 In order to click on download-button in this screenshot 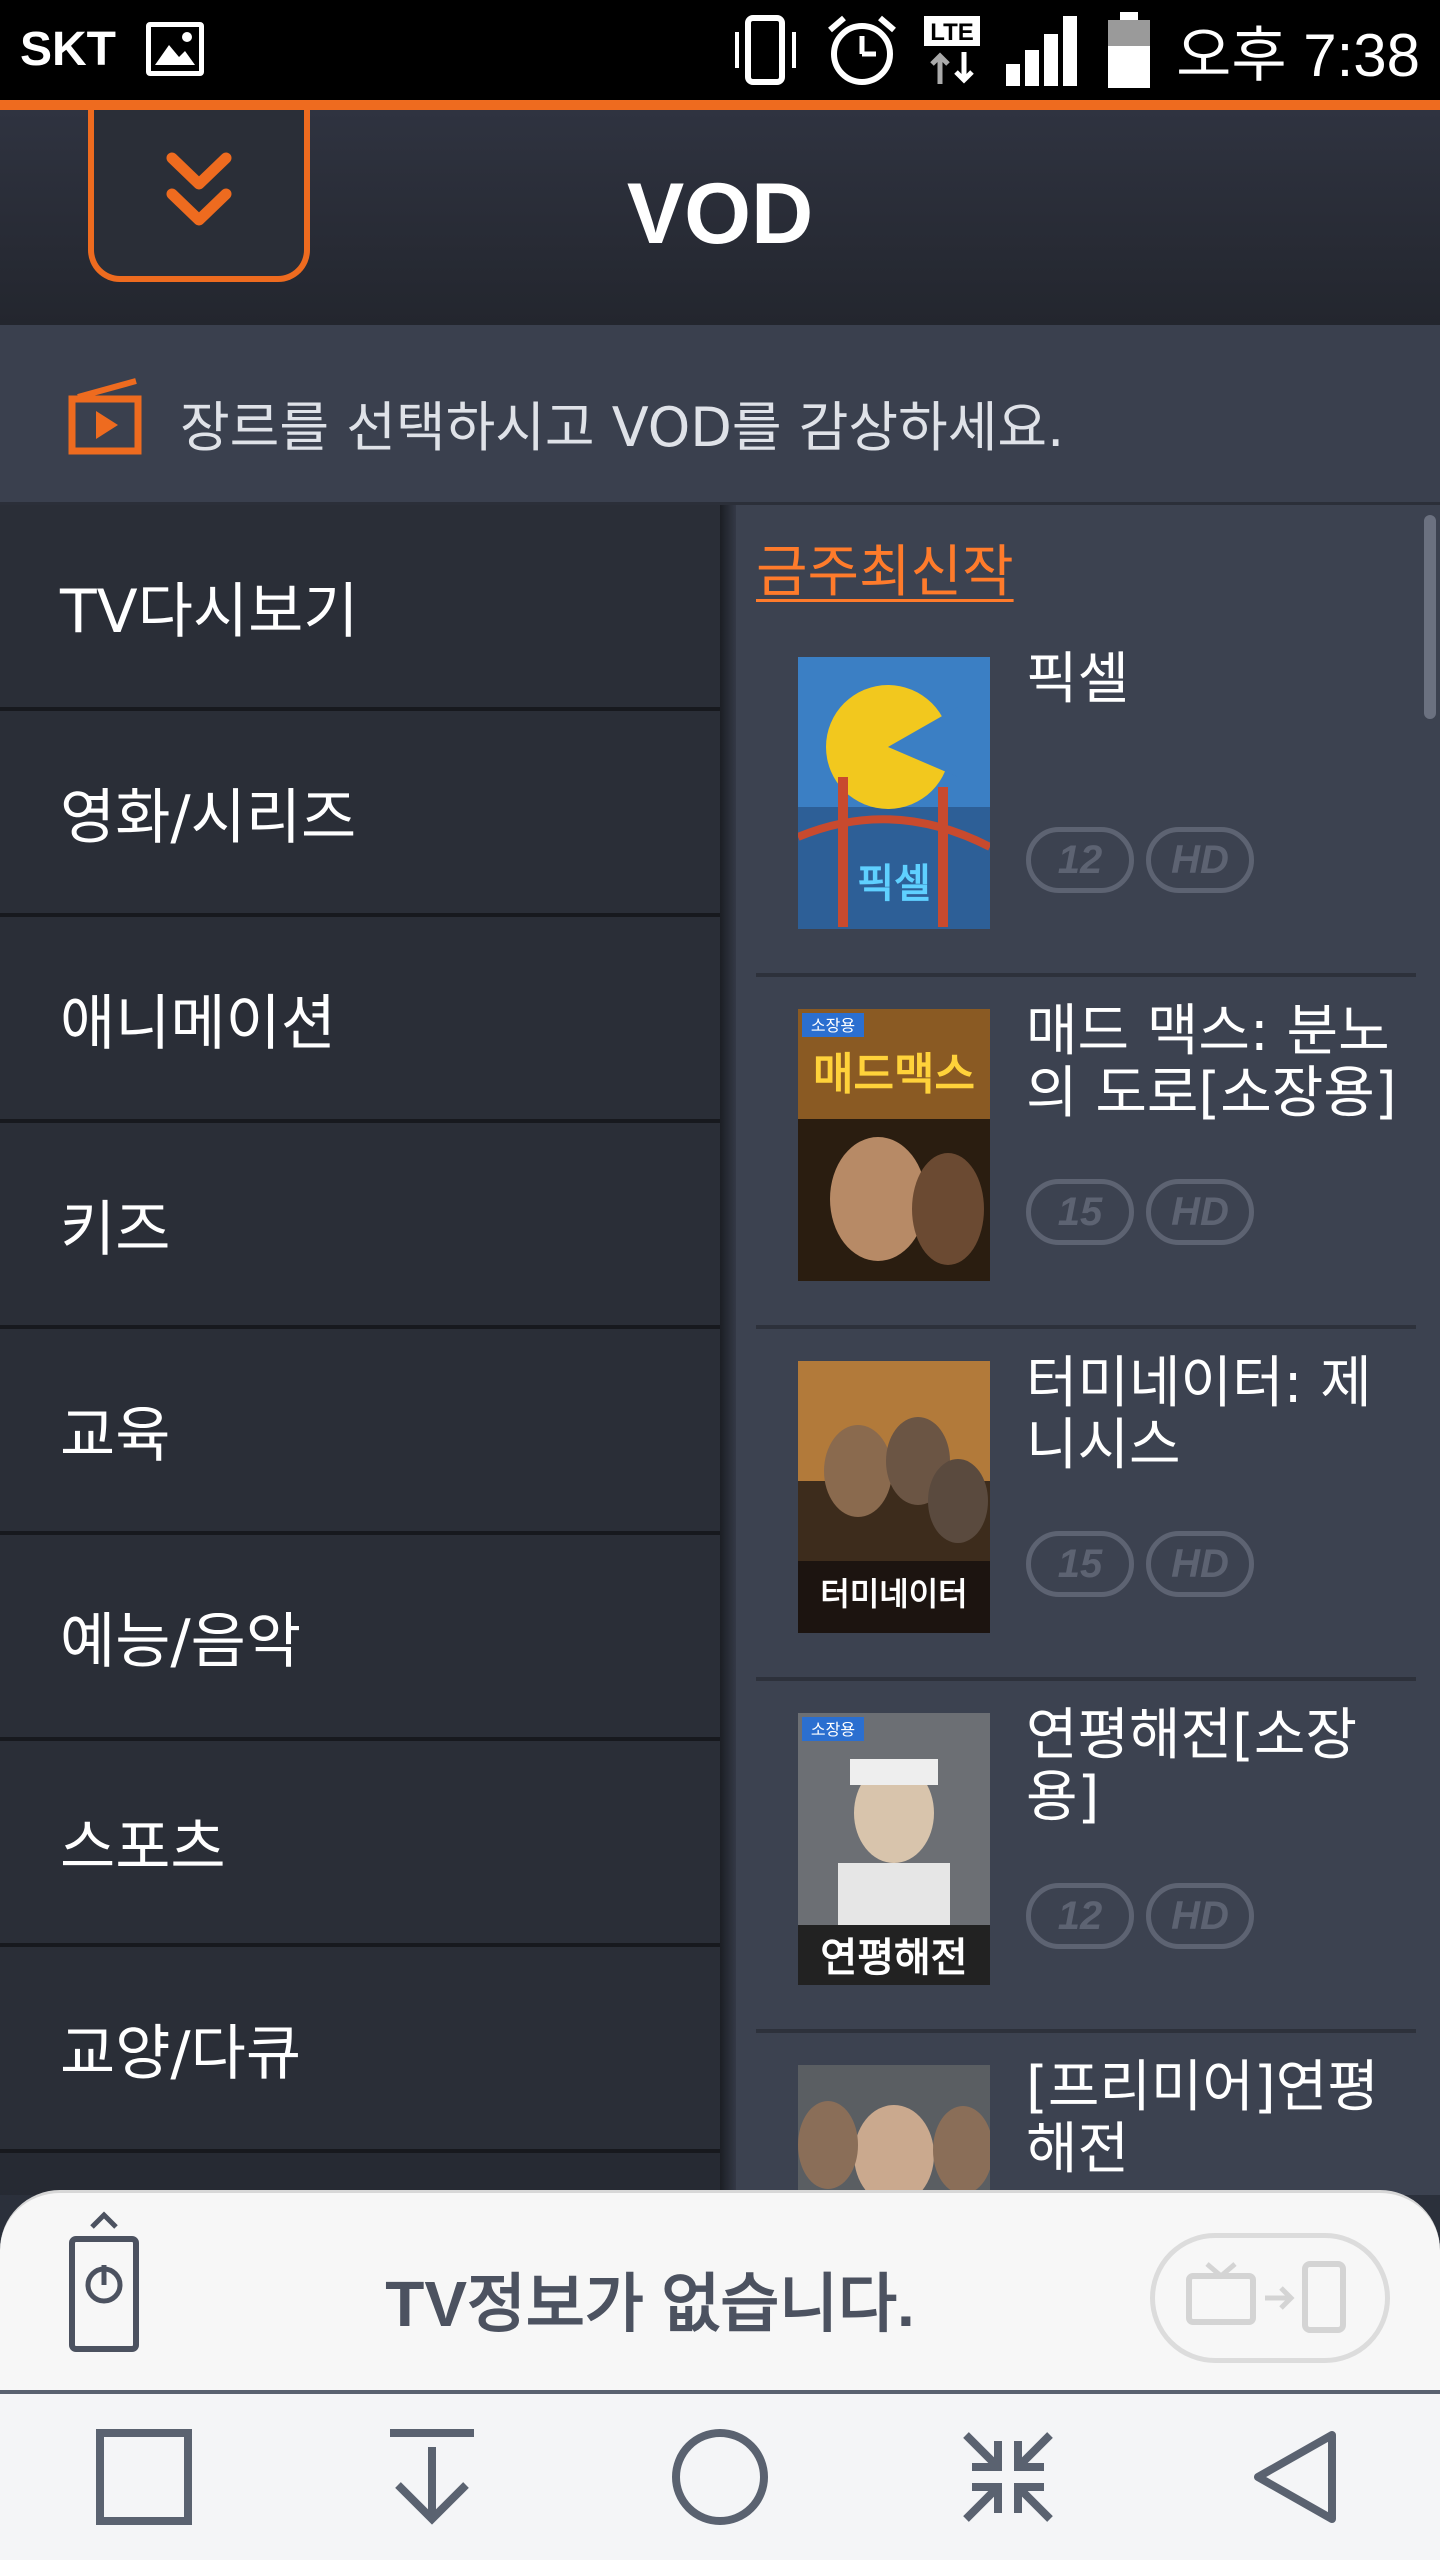, I will do `click(432, 2477)`.